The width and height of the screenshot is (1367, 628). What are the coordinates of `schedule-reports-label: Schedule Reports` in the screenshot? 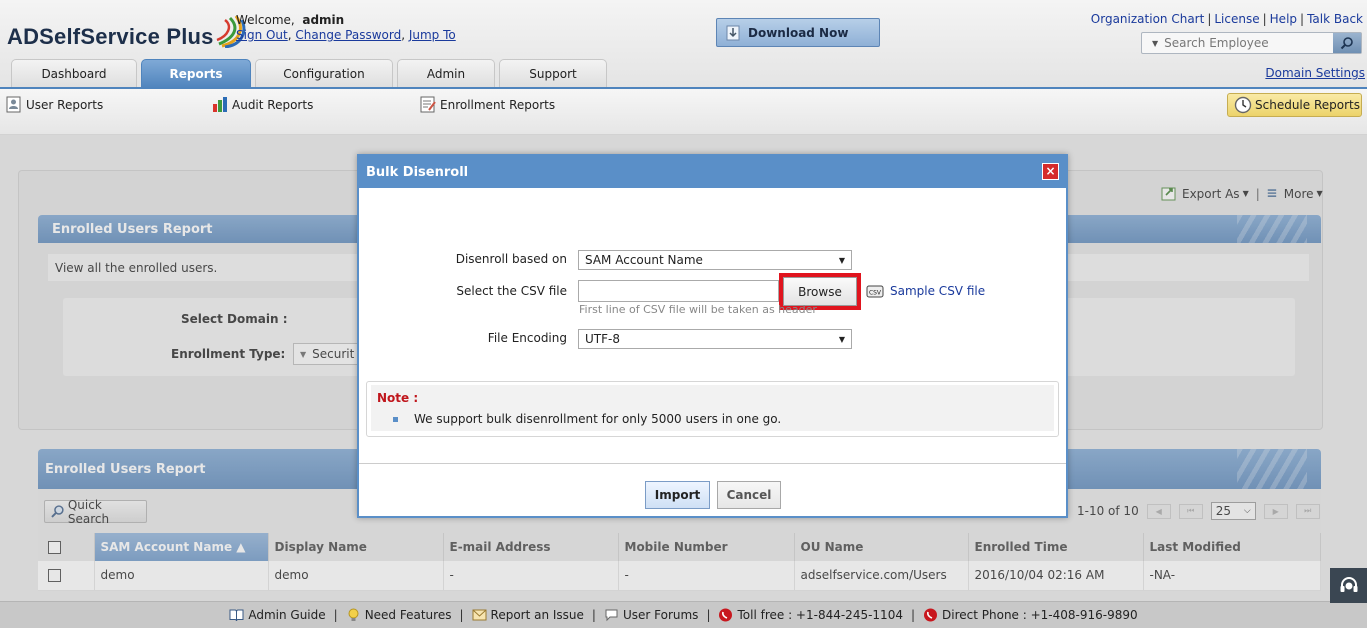 It's located at (1307, 105).